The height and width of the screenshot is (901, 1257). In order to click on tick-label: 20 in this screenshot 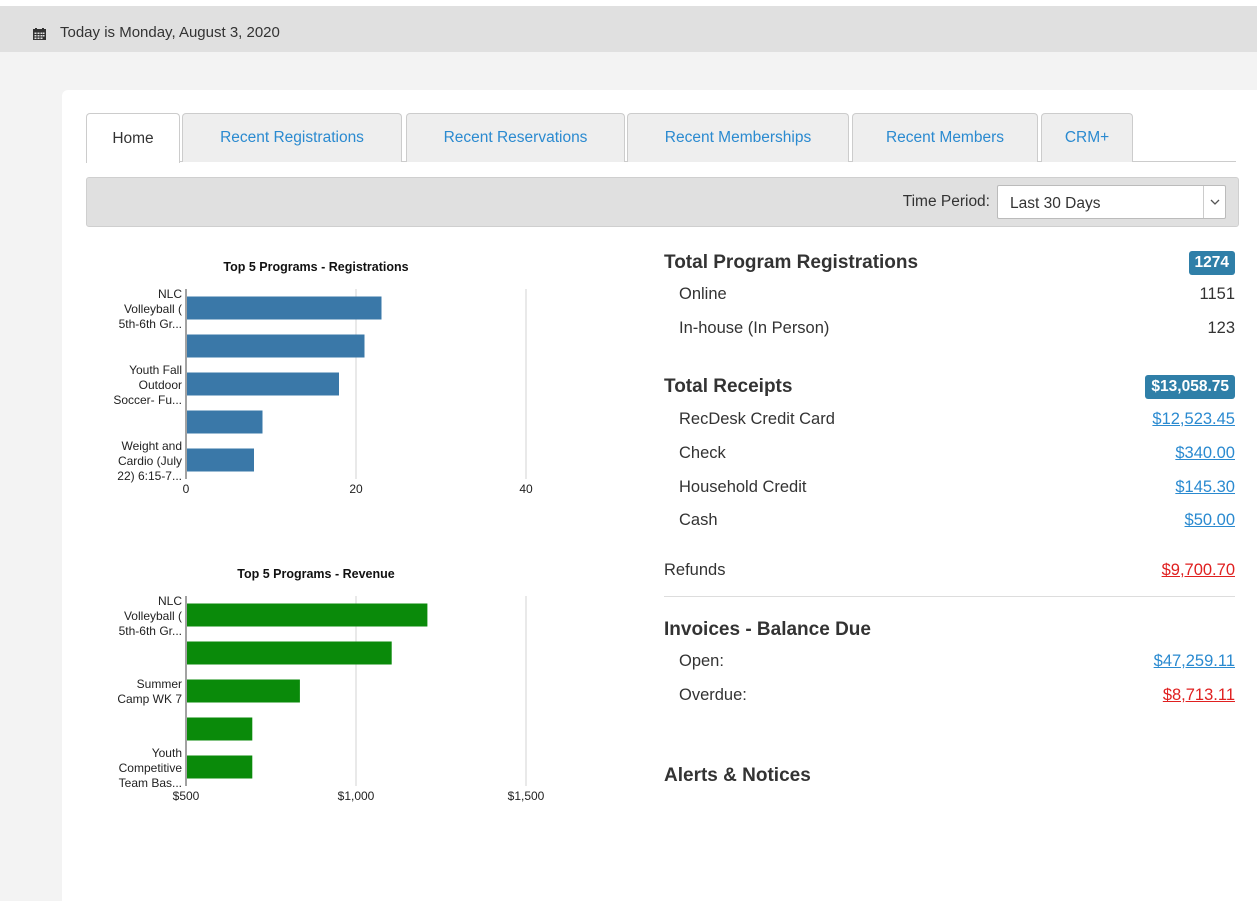, I will do `click(356, 489)`.